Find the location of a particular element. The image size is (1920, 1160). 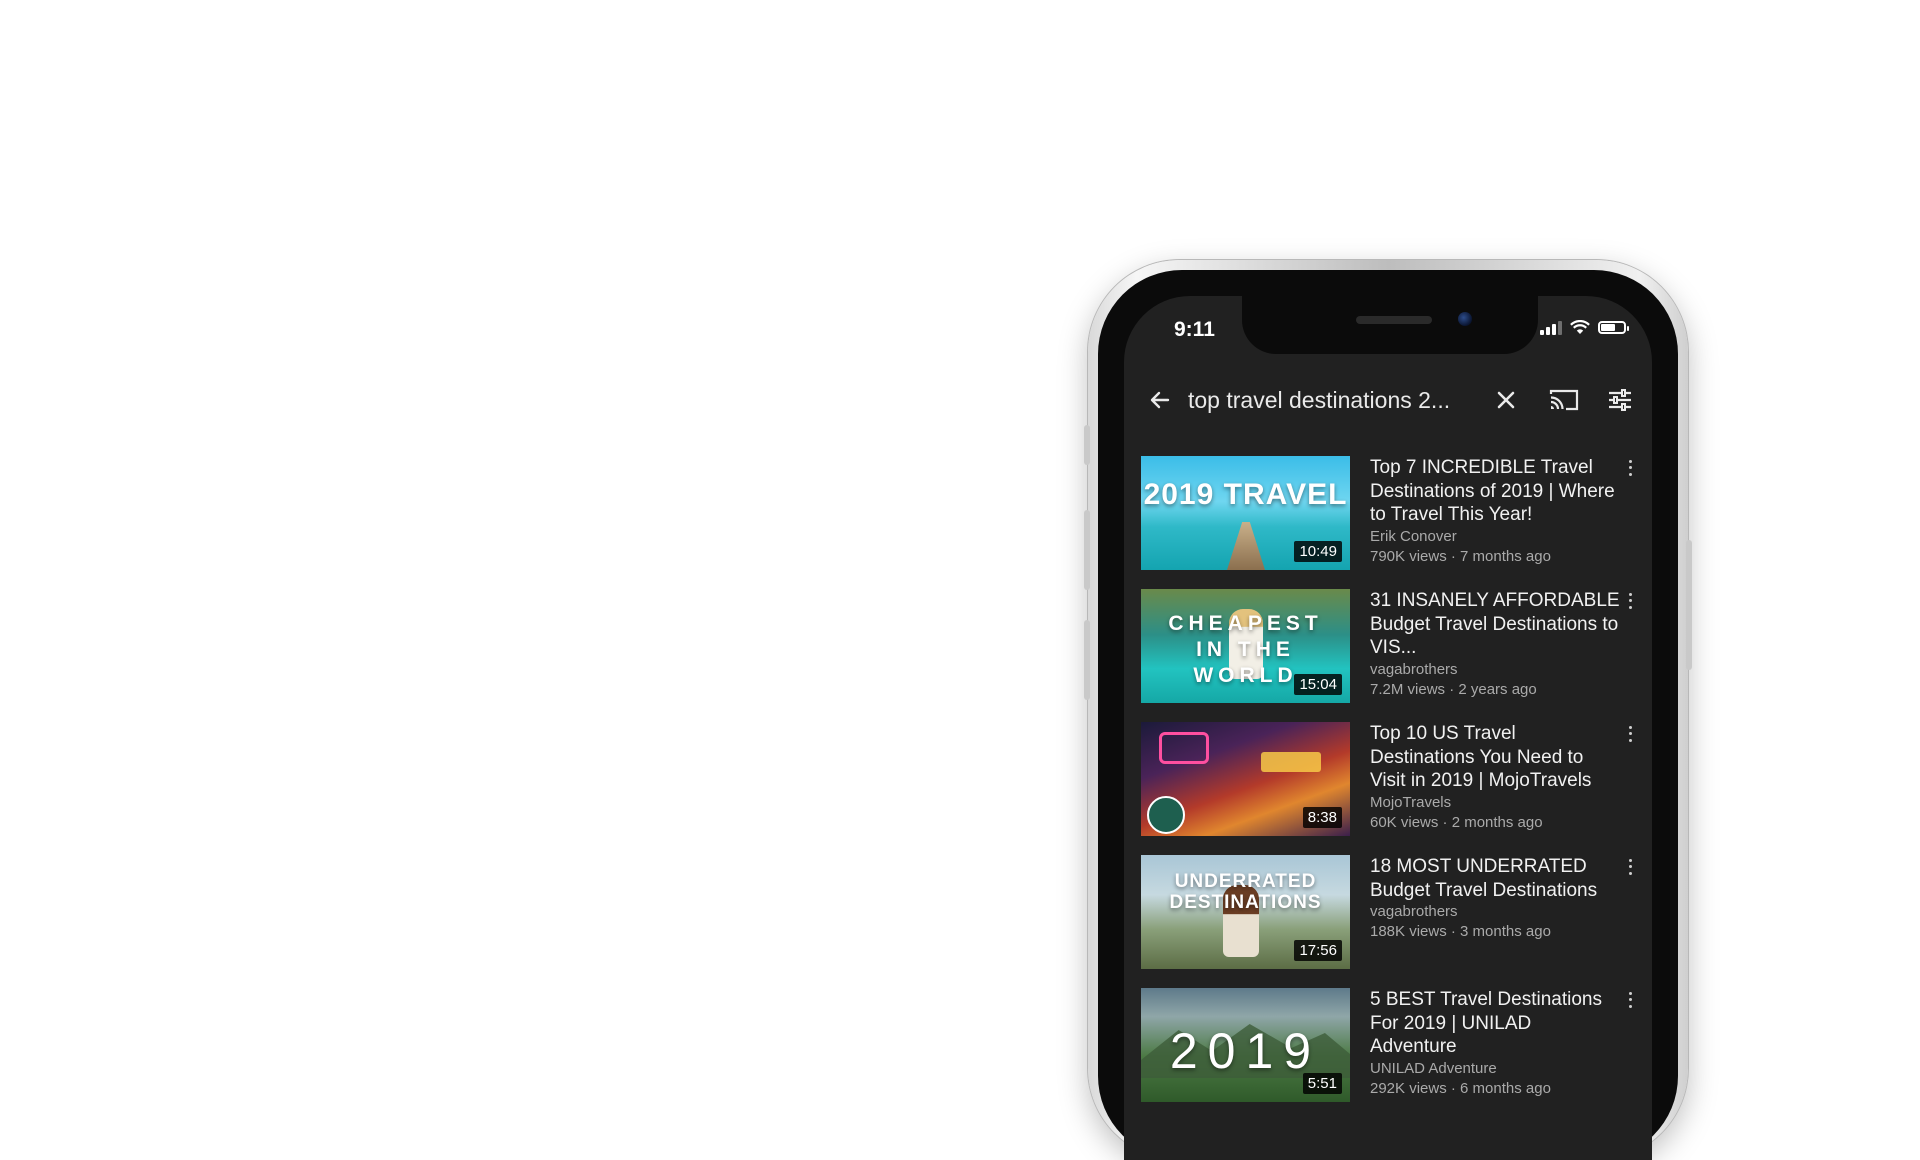

channel-name: Erik Conover is located at coordinates (1495, 537).